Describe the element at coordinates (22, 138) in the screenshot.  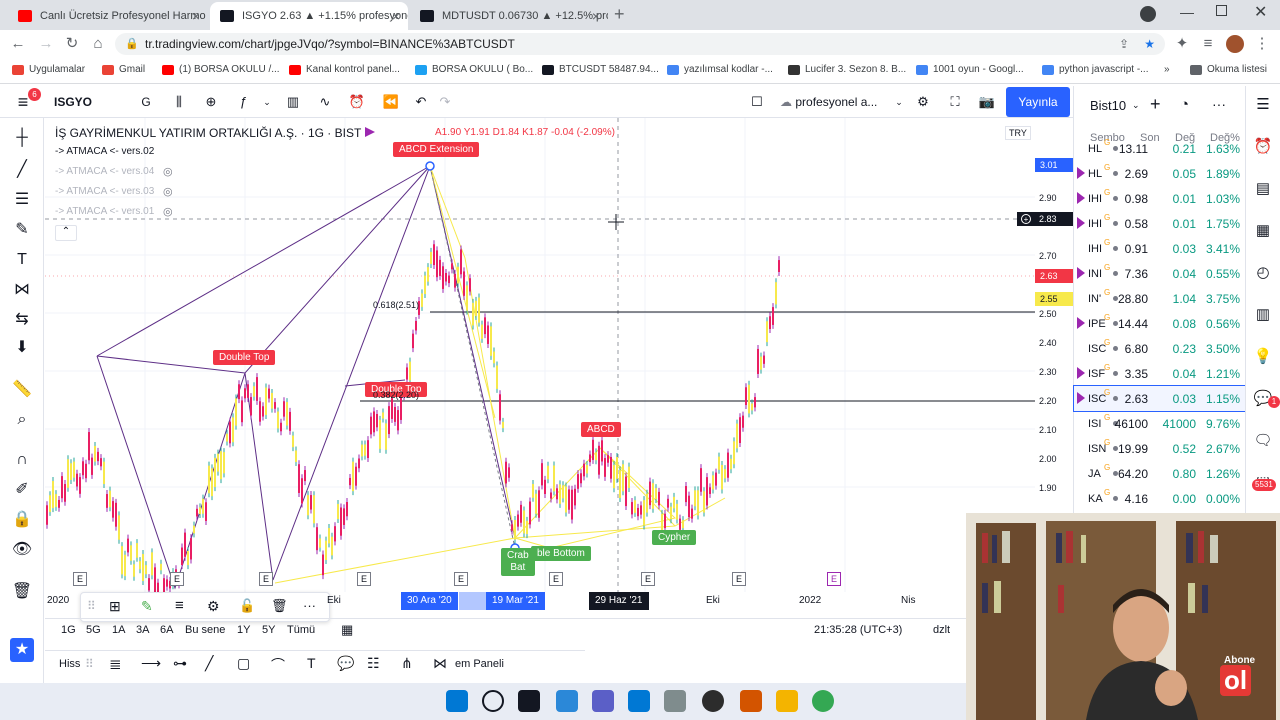
I see `crosshair-icon: ┼` at that location.